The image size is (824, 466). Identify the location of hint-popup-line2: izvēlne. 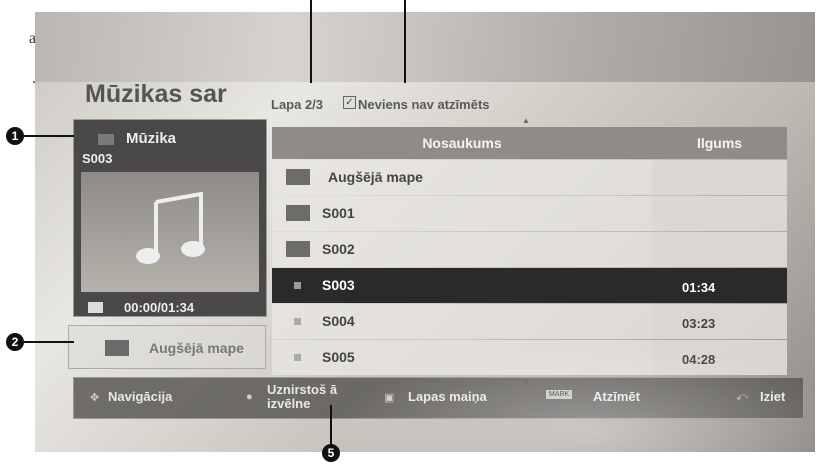
(289, 403).